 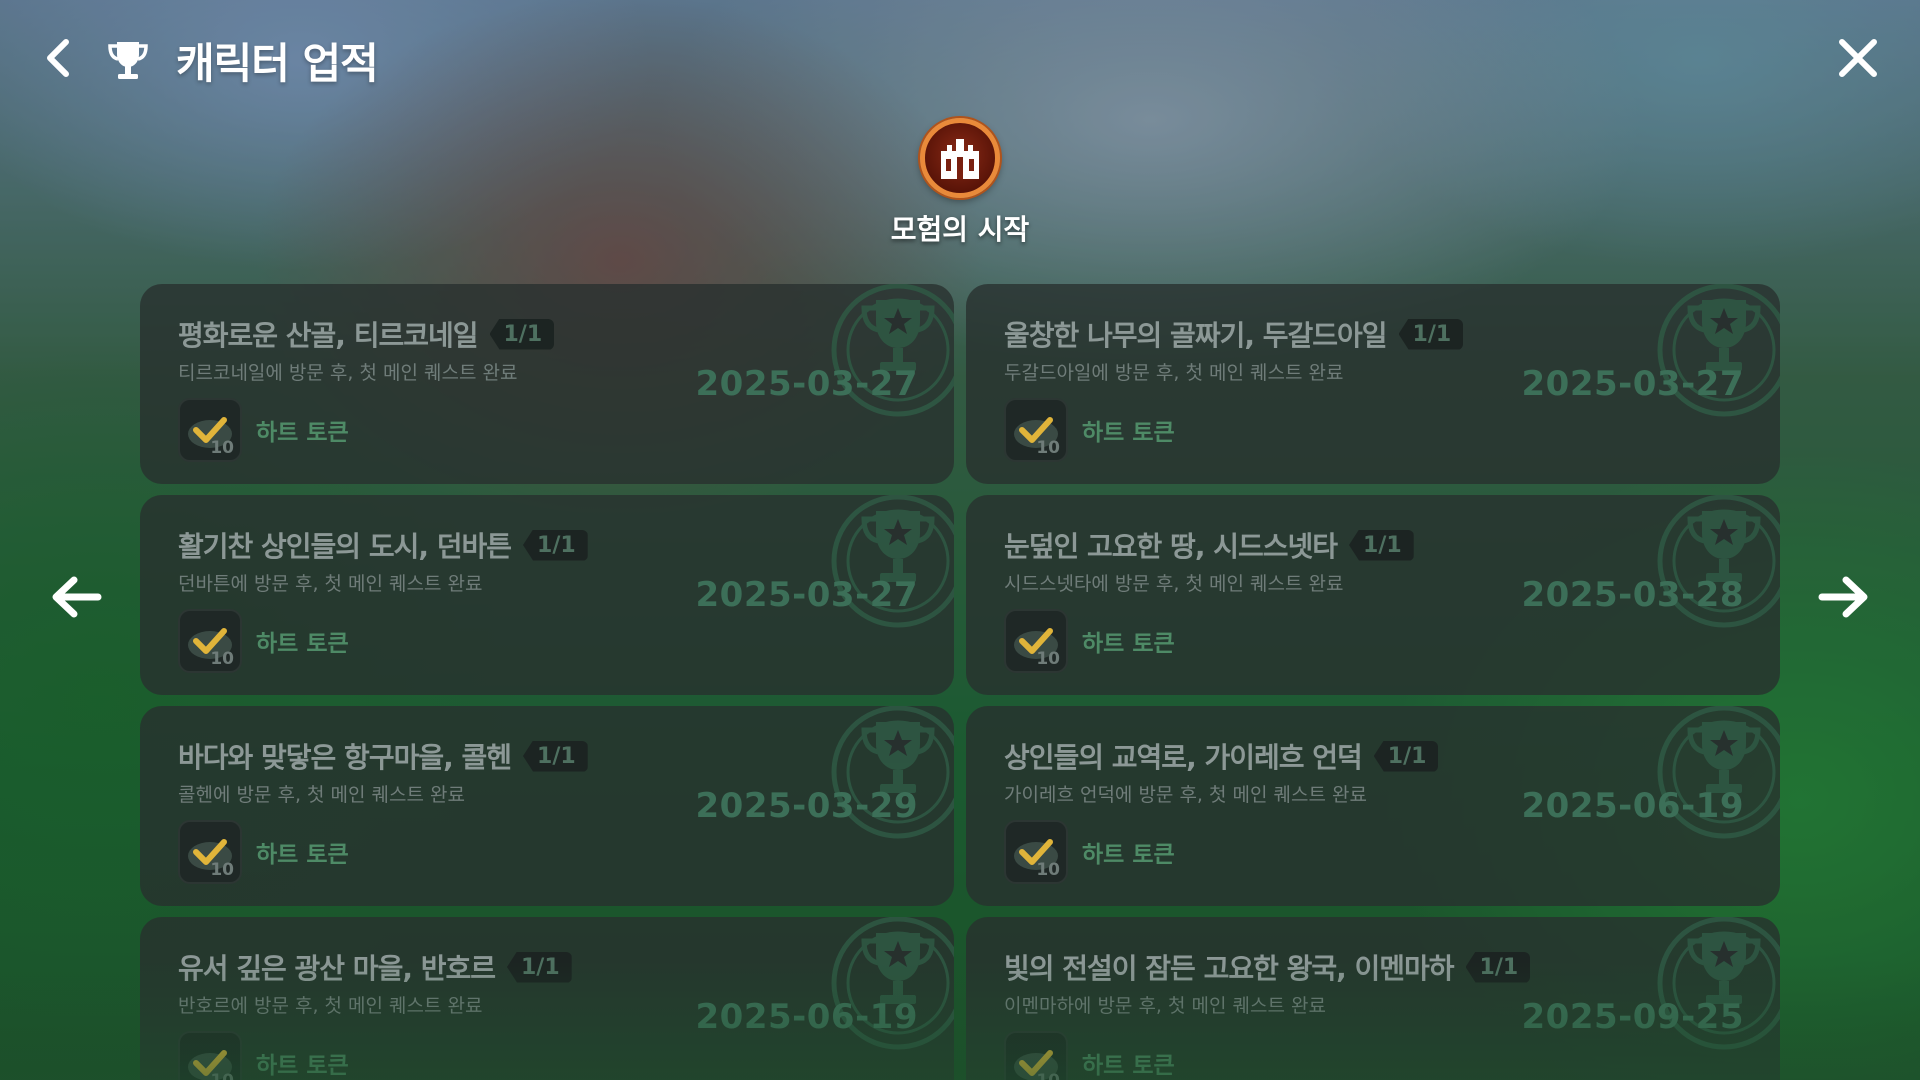 I want to click on achievement-title: 빛의 전설이 잠든 고요한 왕국, 이멘마하, so click(x=1229, y=968).